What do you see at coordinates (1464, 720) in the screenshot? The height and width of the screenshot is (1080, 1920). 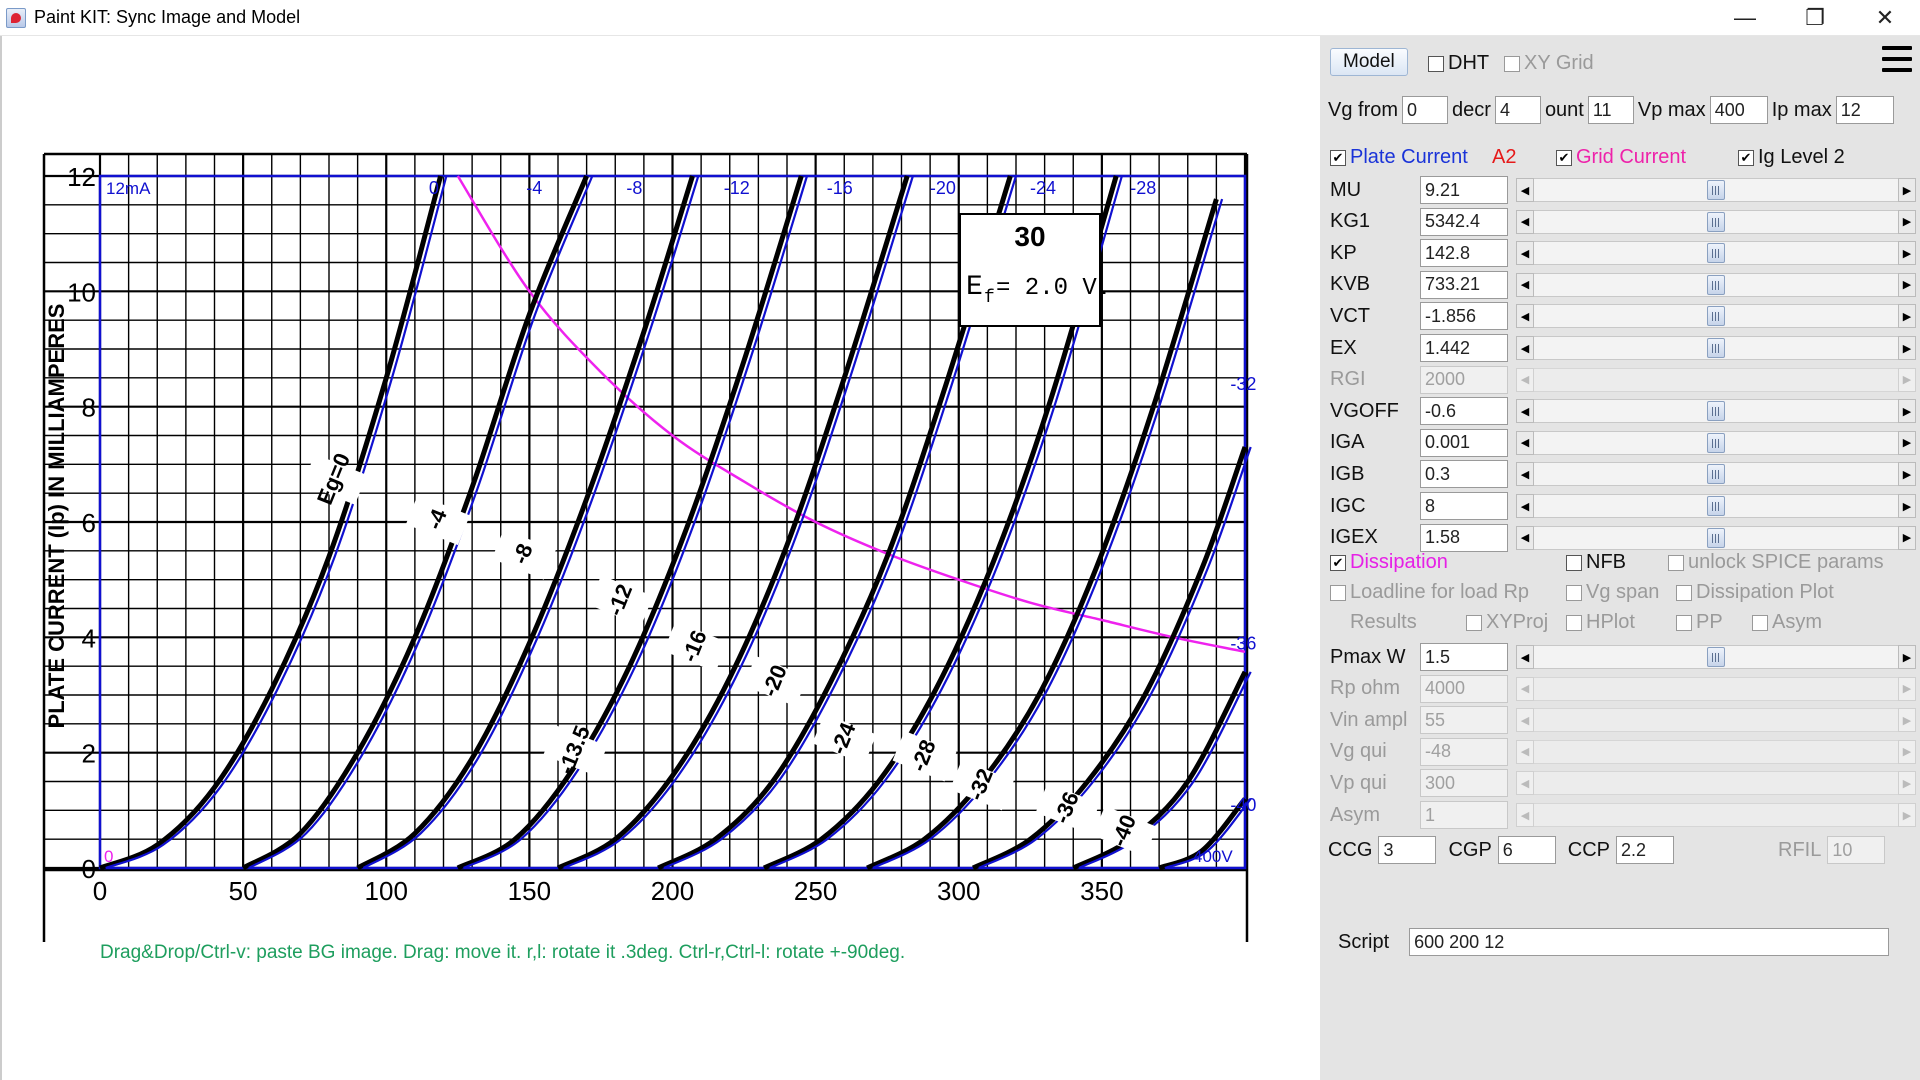 I see `param-field: 55` at bounding box center [1464, 720].